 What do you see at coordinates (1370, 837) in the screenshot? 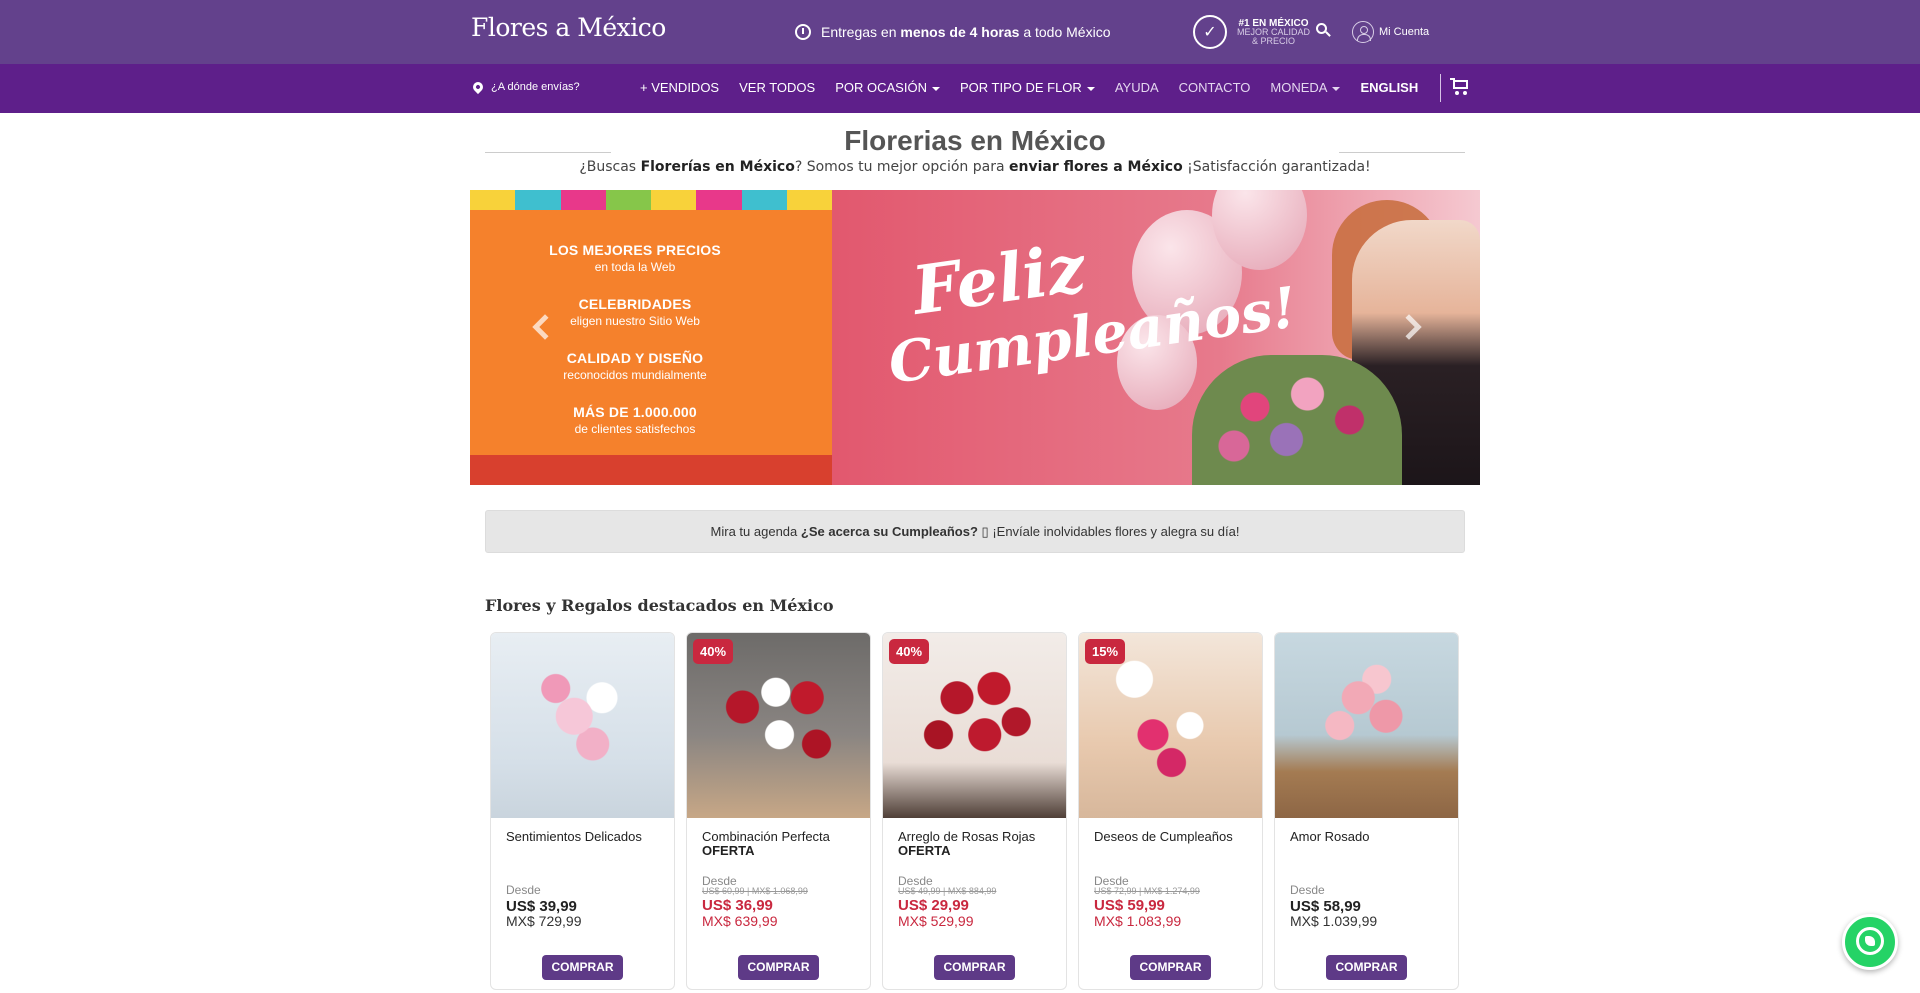
I see `product-name: Amor Rosado` at bounding box center [1370, 837].